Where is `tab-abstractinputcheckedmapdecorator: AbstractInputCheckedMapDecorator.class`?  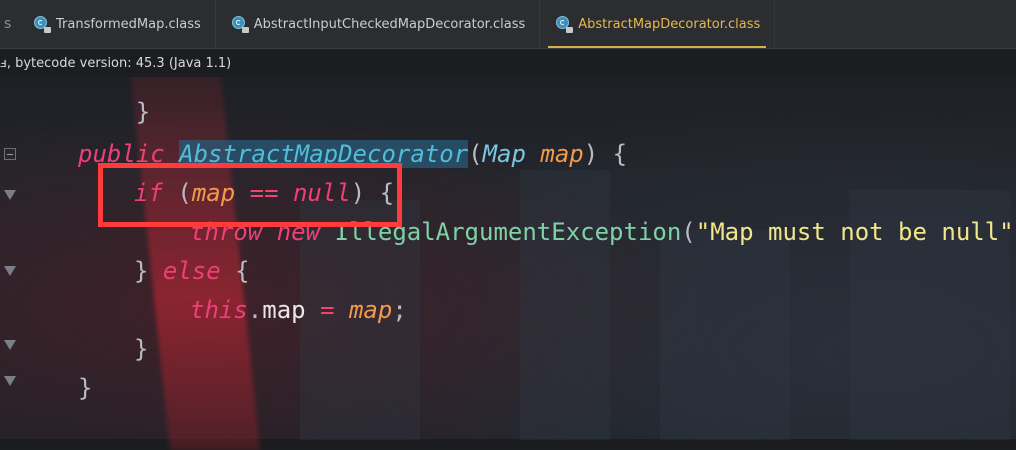
tab-abstractinputcheckedmapdecorator: AbstractInputCheckedMapDecorator.class is located at coordinates (378, 24).